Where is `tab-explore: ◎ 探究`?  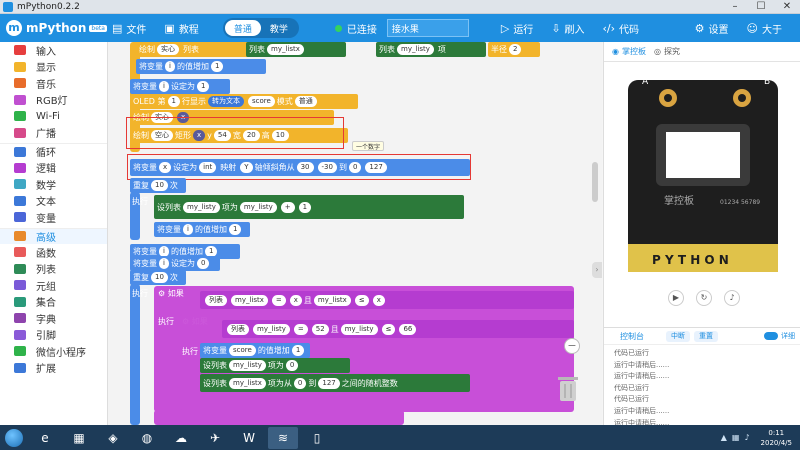 tab-explore: ◎ 探究 is located at coordinates (667, 51).